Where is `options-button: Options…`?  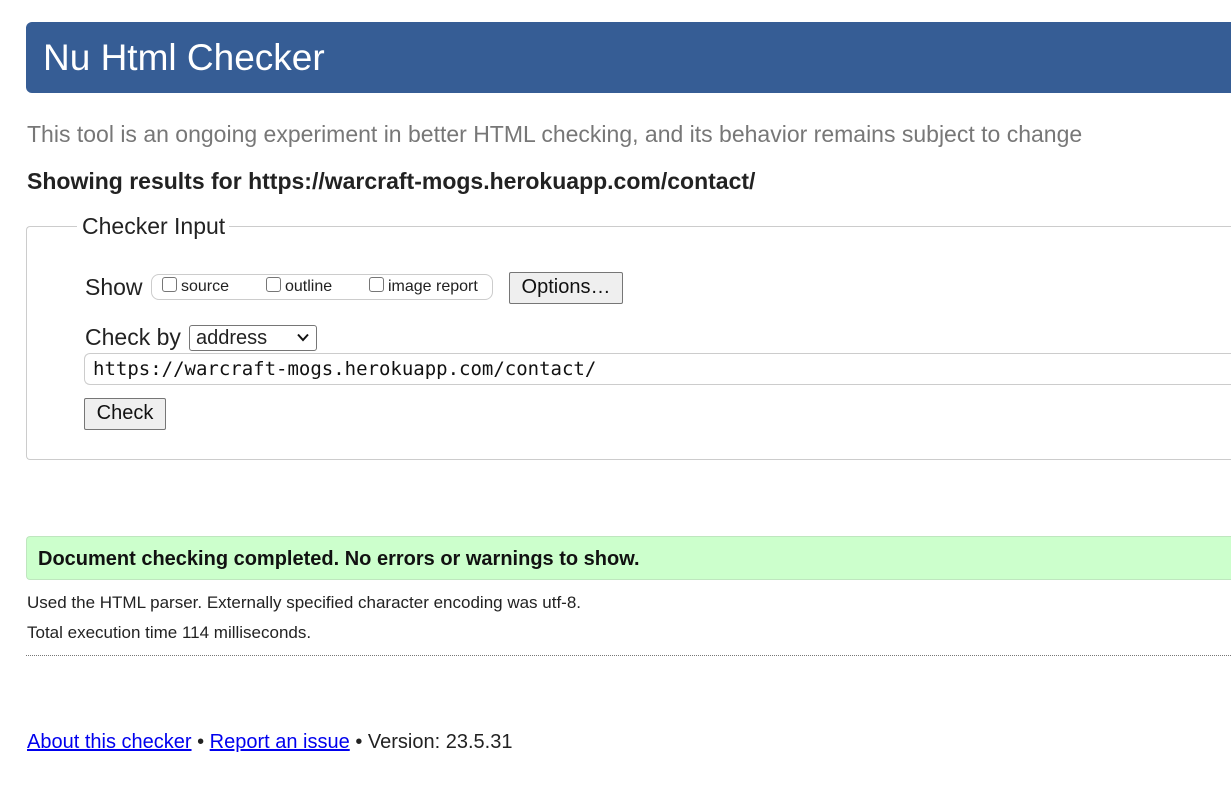 options-button: Options… is located at coordinates (566, 288).